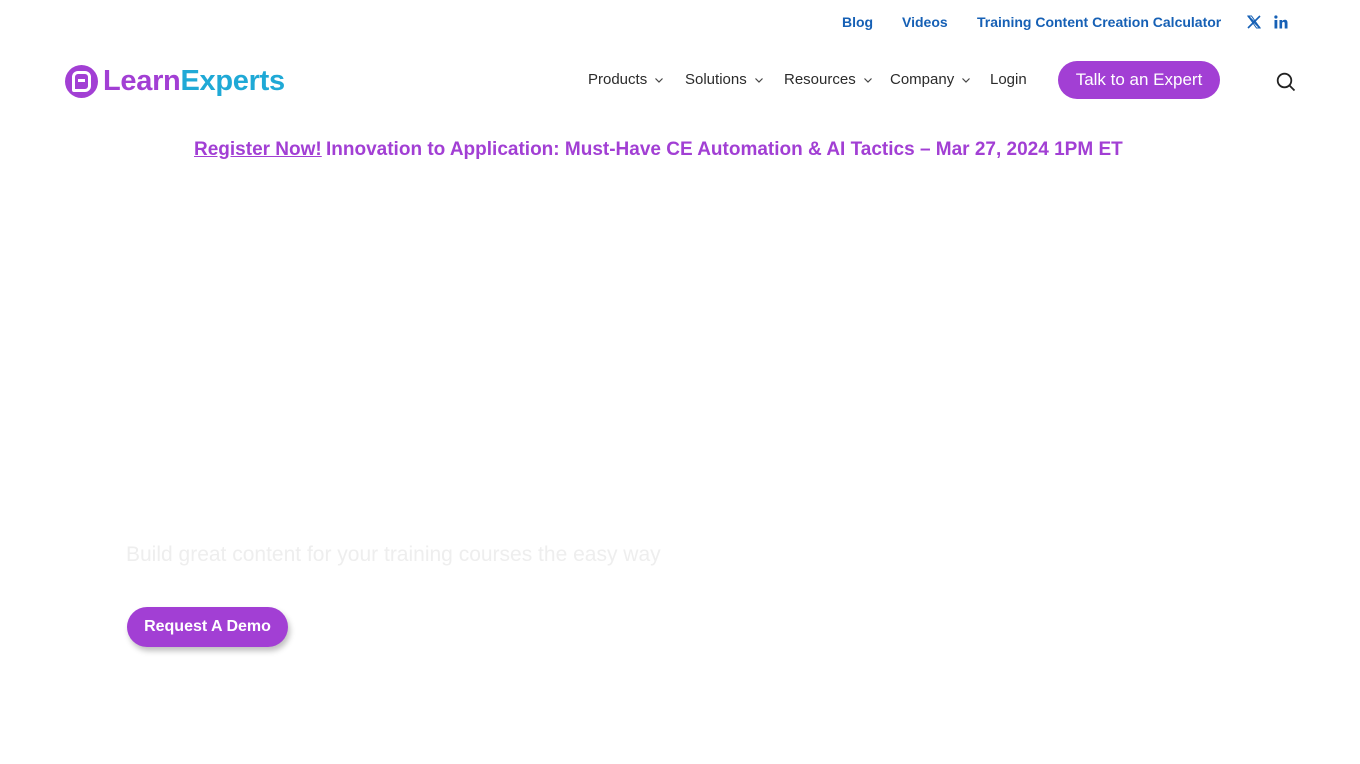 Image resolution: width=1360 pixels, height=764 pixels. I want to click on nav-resources: Resources, so click(828, 80).